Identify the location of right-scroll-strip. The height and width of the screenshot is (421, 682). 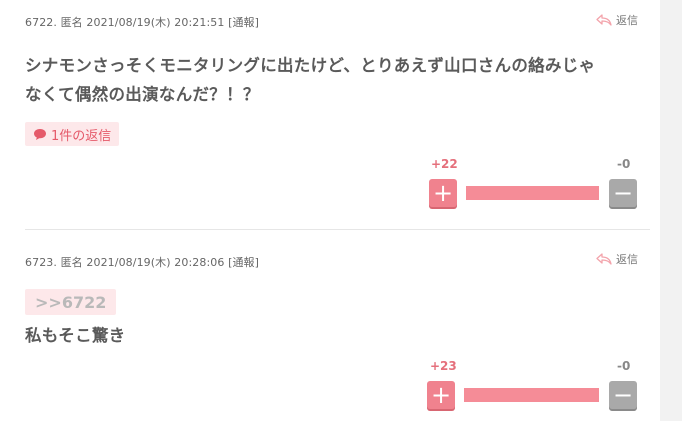
(671, 210).